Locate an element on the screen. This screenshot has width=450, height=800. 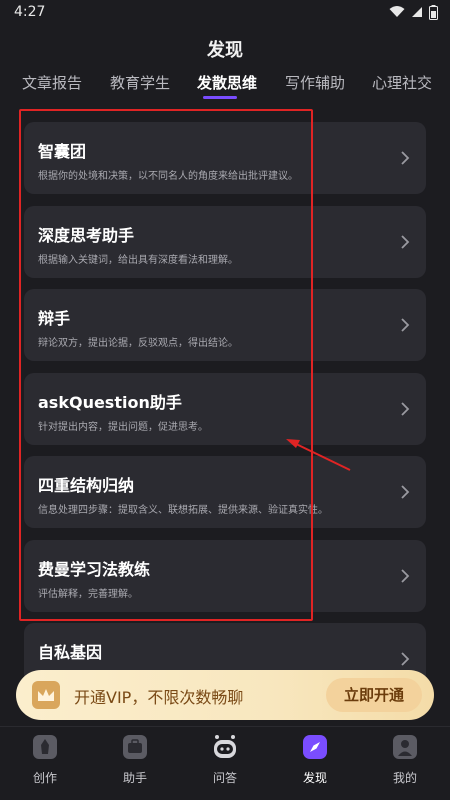
tab-education-students: 教育学生 is located at coordinates (140, 82).